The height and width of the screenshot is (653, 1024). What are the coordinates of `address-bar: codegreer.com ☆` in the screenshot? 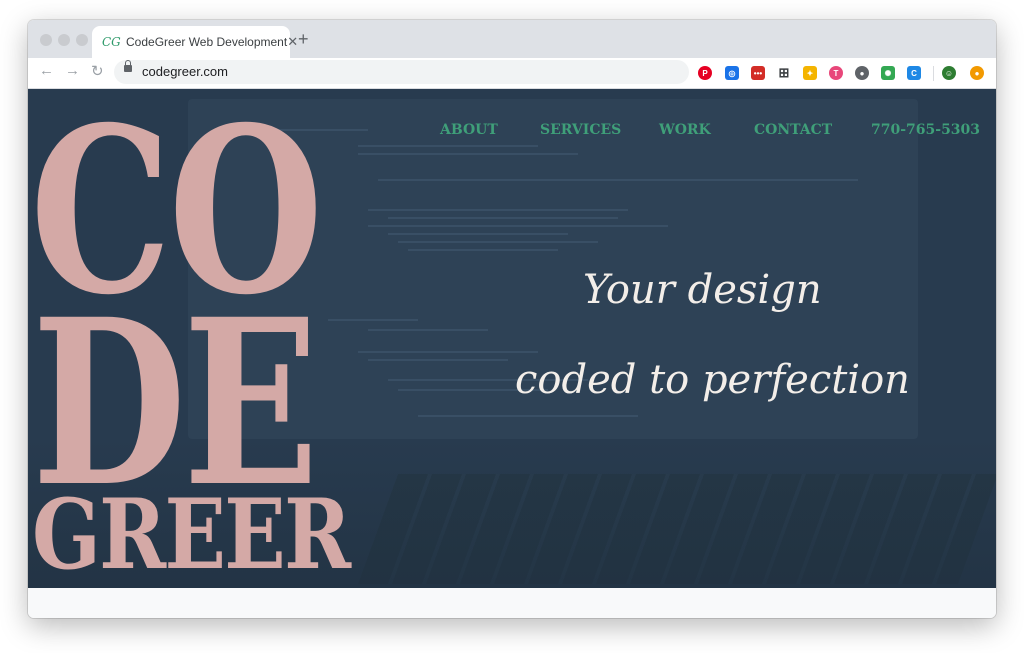 It's located at (439, 72).